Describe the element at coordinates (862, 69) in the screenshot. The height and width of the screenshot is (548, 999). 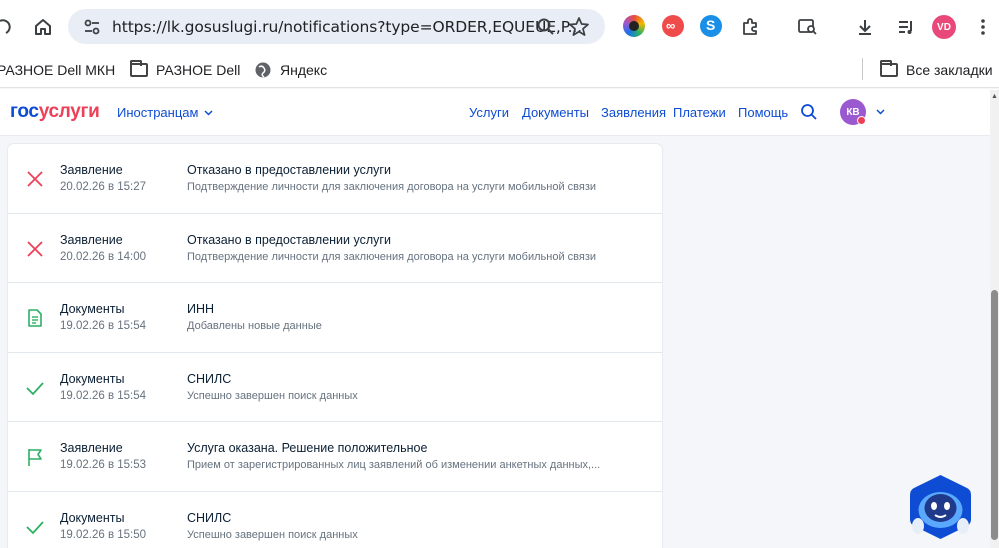
I see `bookmarks-divider` at that location.